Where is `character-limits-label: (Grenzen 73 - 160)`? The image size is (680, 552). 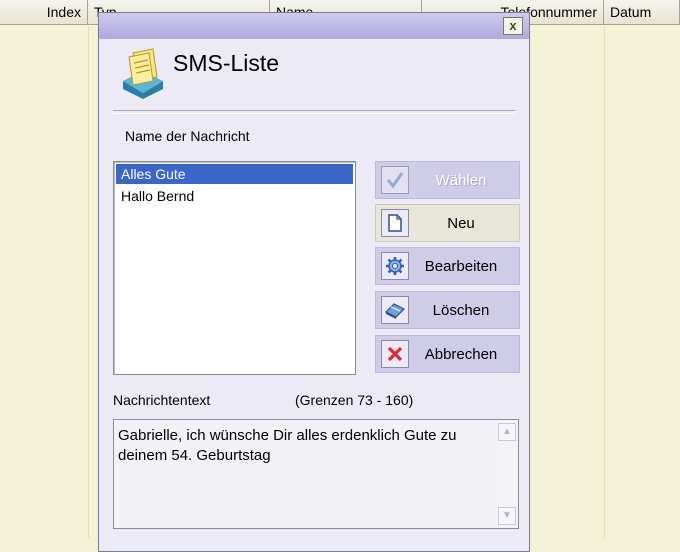
character-limits-label: (Grenzen 73 - 160) is located at coordinates (354, 400).